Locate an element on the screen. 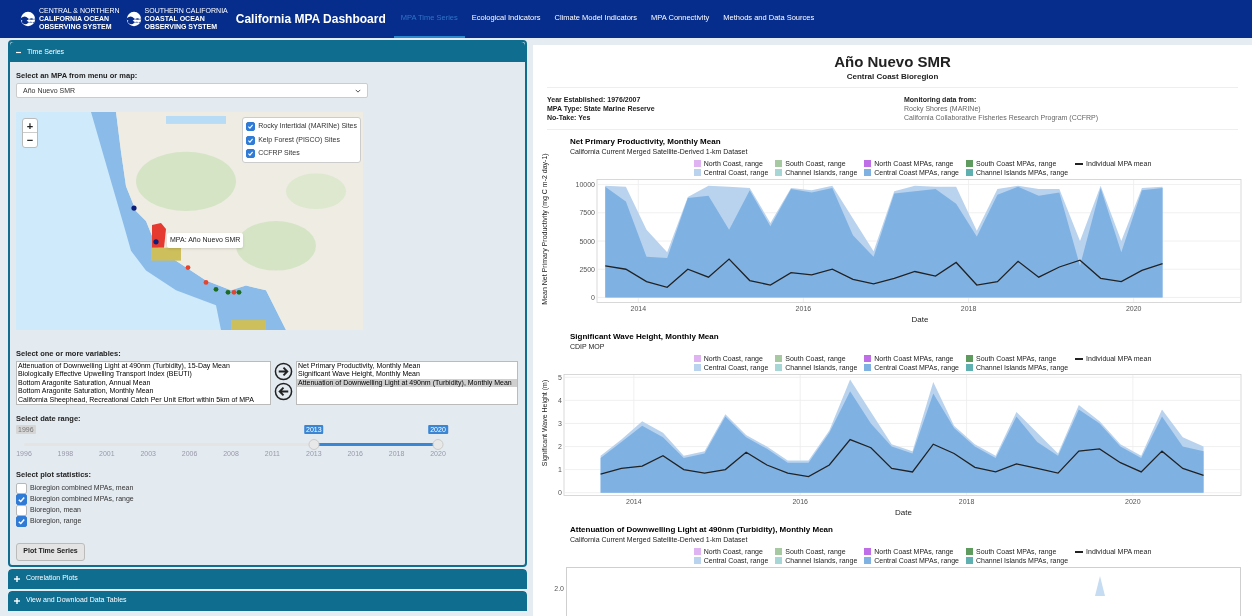 The image size is (1252, 616). collapse-icon is located at coordinates (18, 52).